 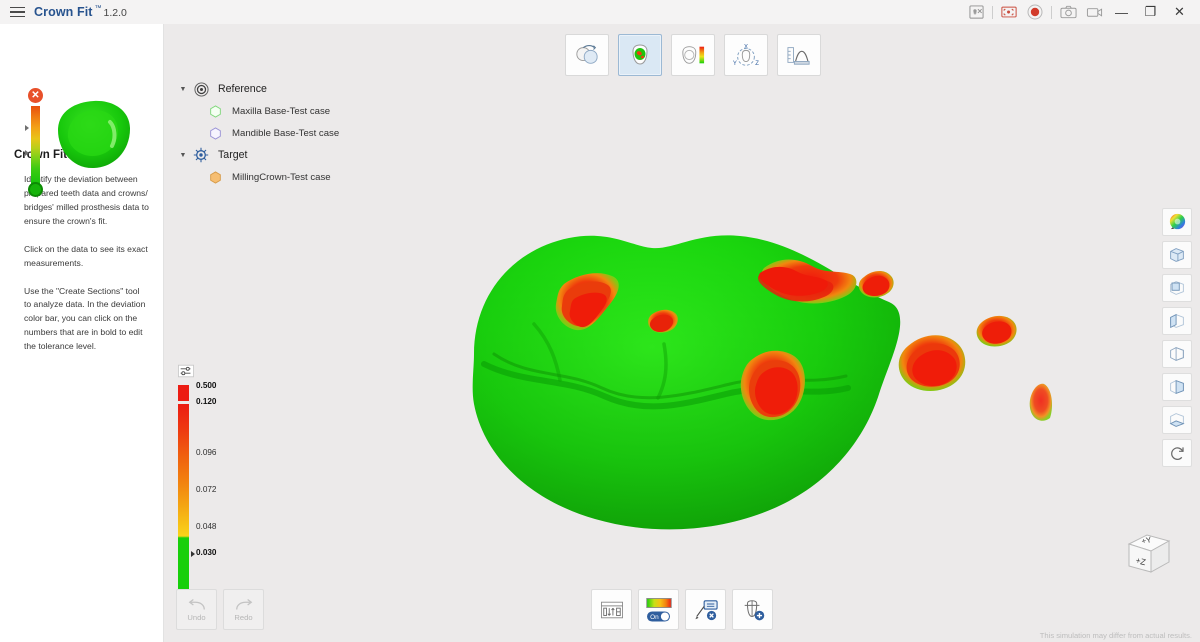 What do you see at coordinates (1121, 12) in the screenshot?
I see `minimize-button: —` at bounding box center [1121, 12].